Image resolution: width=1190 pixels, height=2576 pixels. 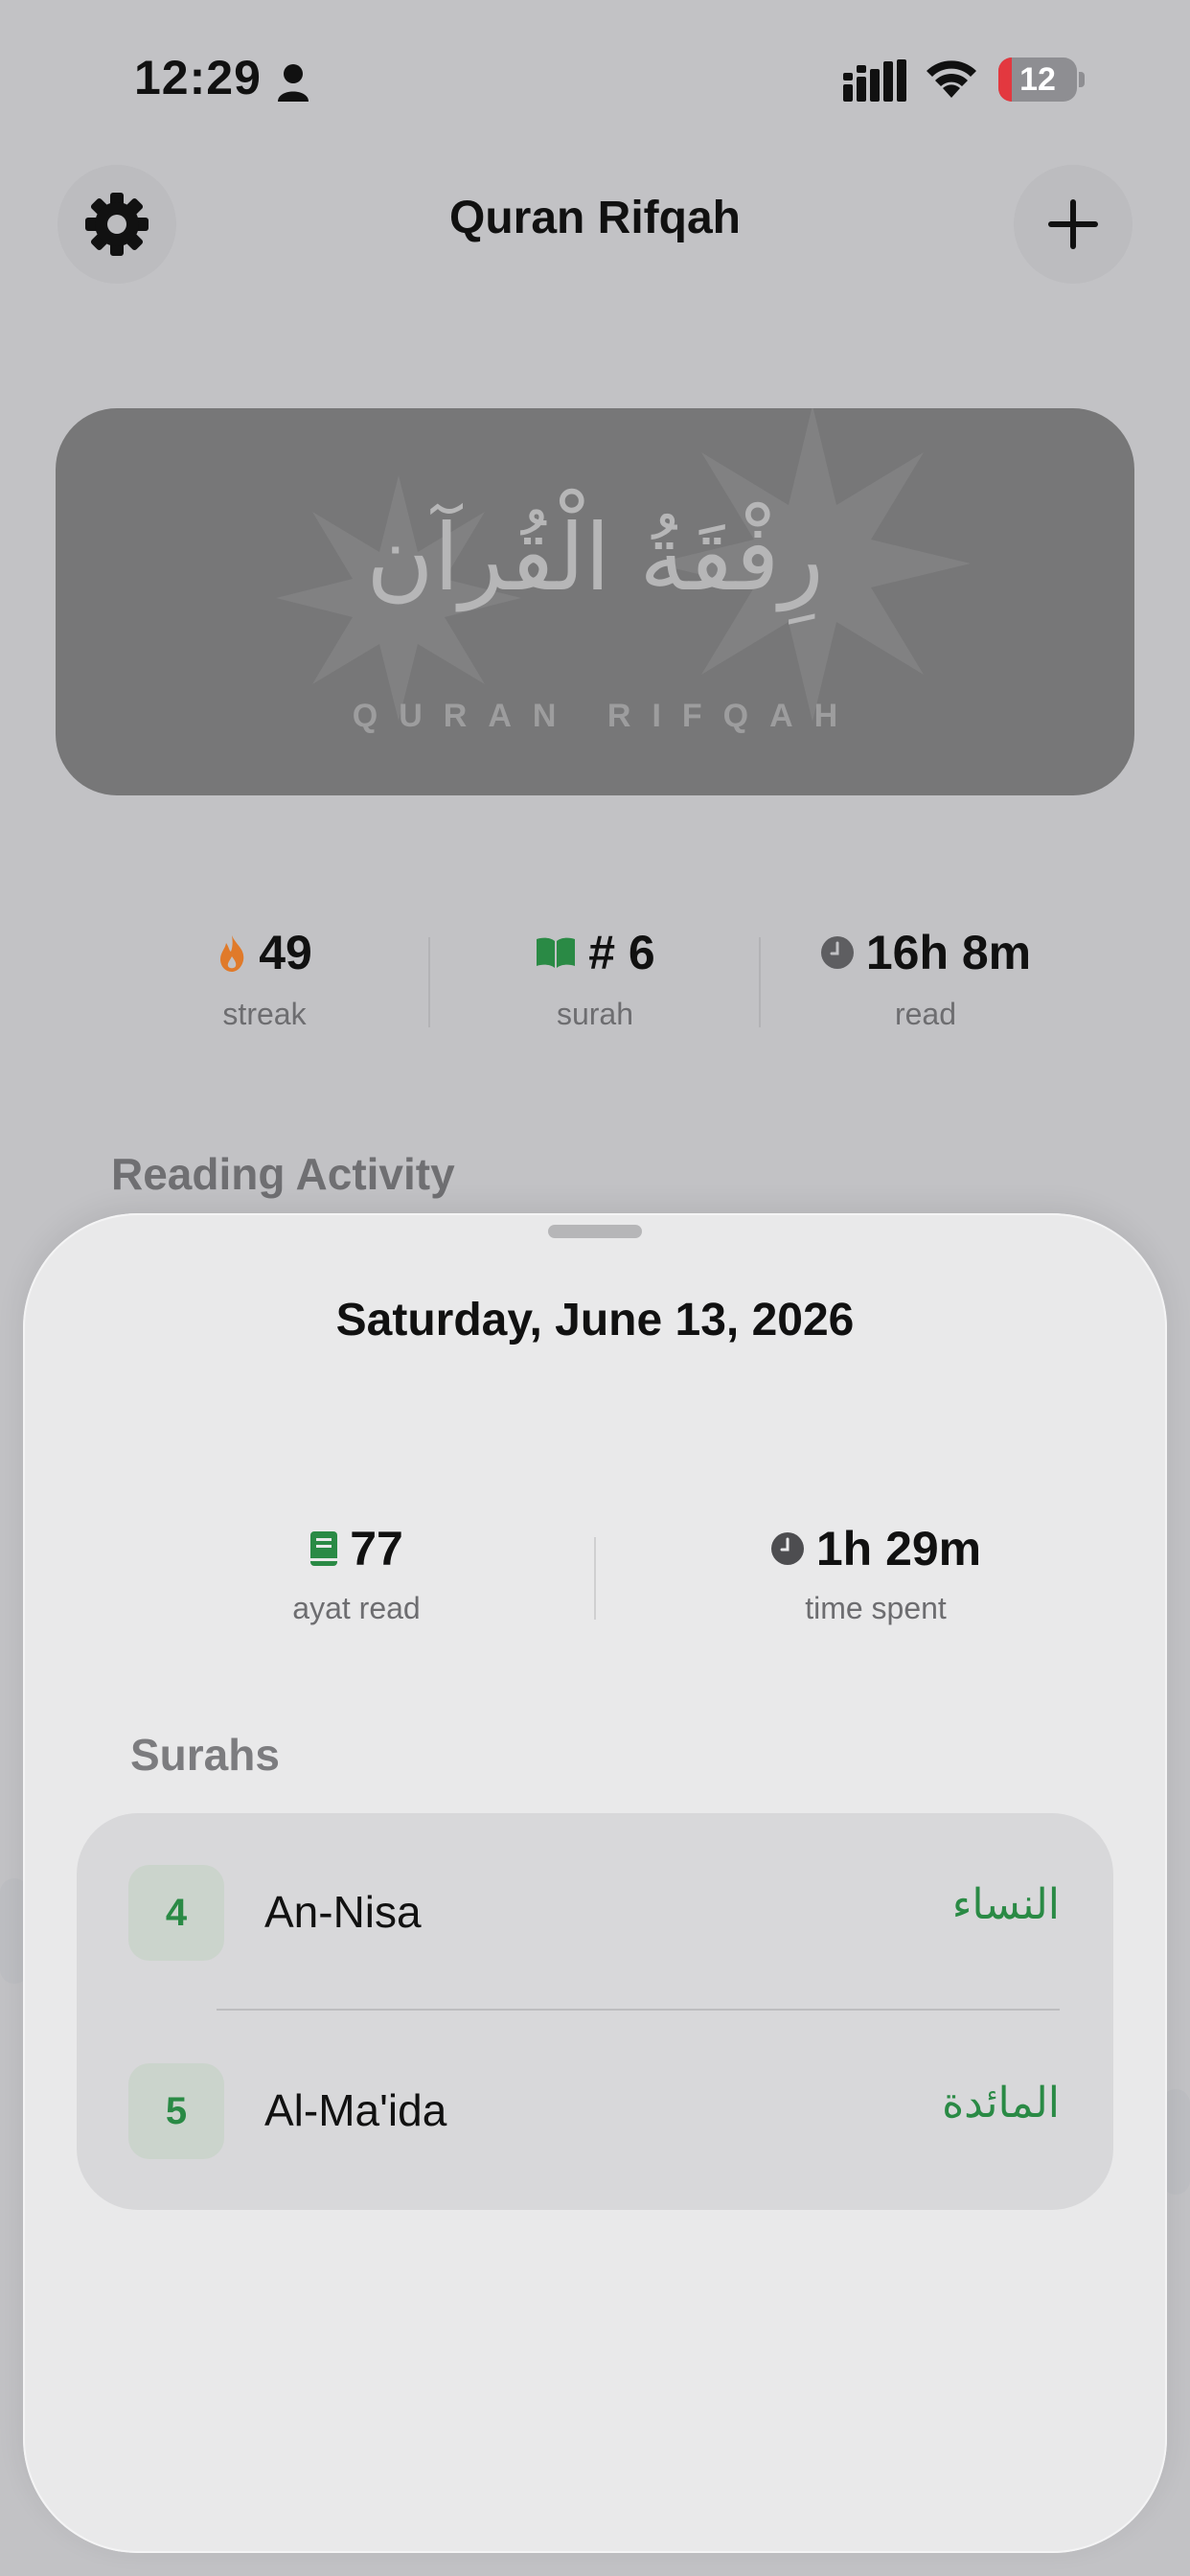 What do you see at coordinates (377, 1549) in the screenshot?
I see `stat-ayat-value: 77` at bounding box center [377, 1549].